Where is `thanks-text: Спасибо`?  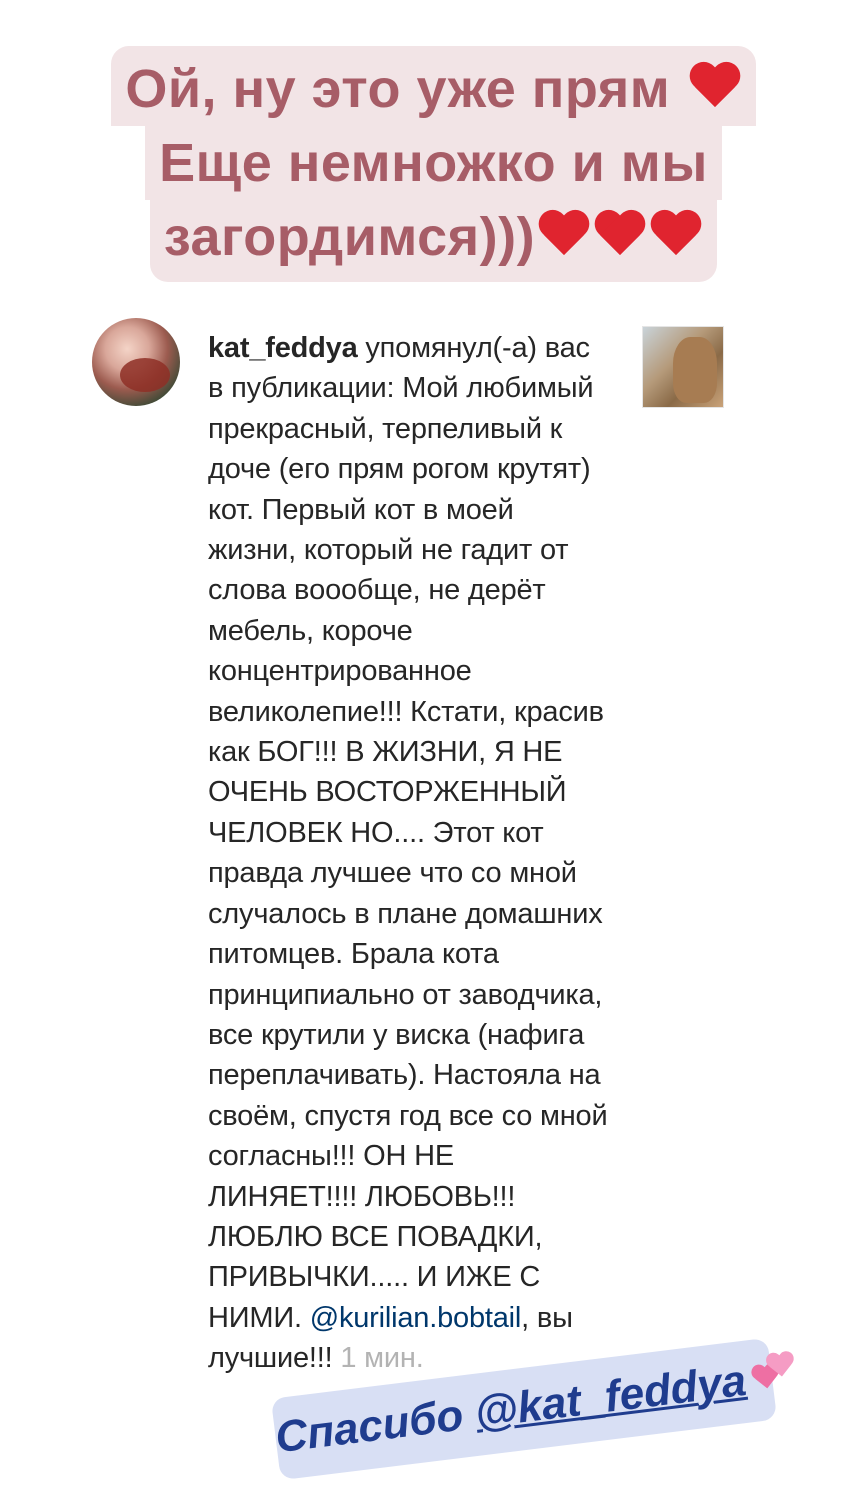
thanks-text: Спасибо is located at coordinates (369, 1426).